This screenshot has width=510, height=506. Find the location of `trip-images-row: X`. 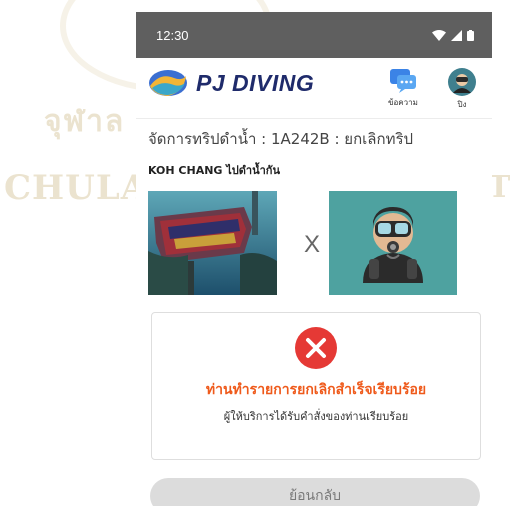

trip-images-row: X is located at coordinates (314, 243).